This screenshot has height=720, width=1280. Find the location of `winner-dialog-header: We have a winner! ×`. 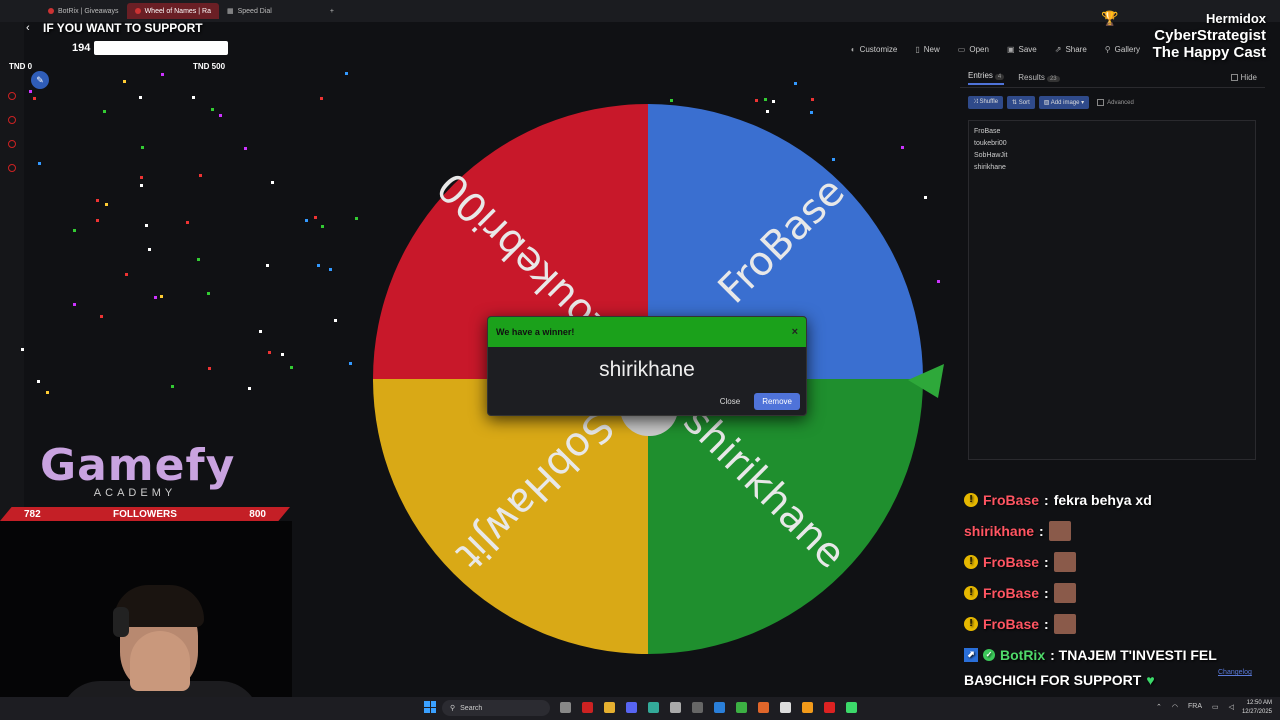

winner-dialog-header: We have a winner! × is located at coordinates (647, 332).